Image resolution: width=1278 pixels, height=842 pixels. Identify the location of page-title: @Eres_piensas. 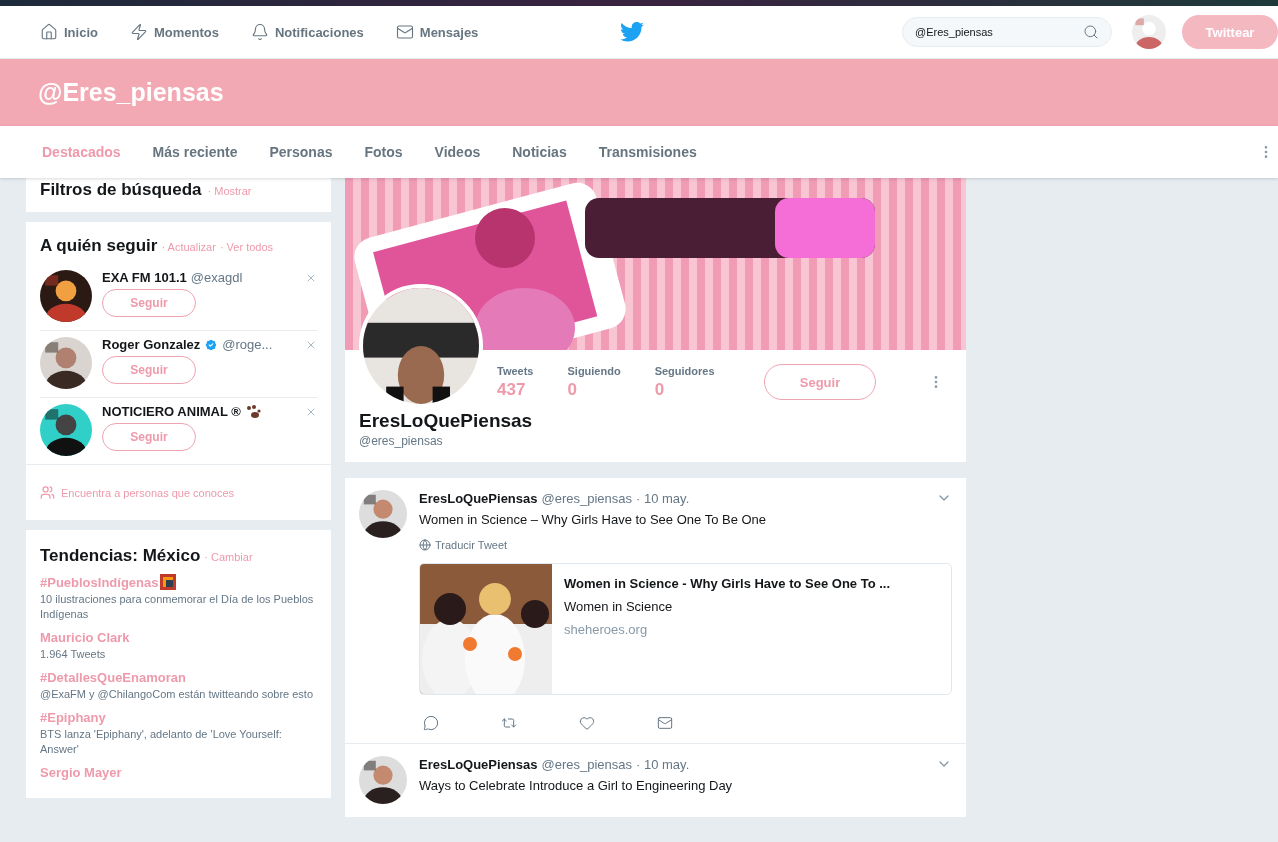
(131, 92).